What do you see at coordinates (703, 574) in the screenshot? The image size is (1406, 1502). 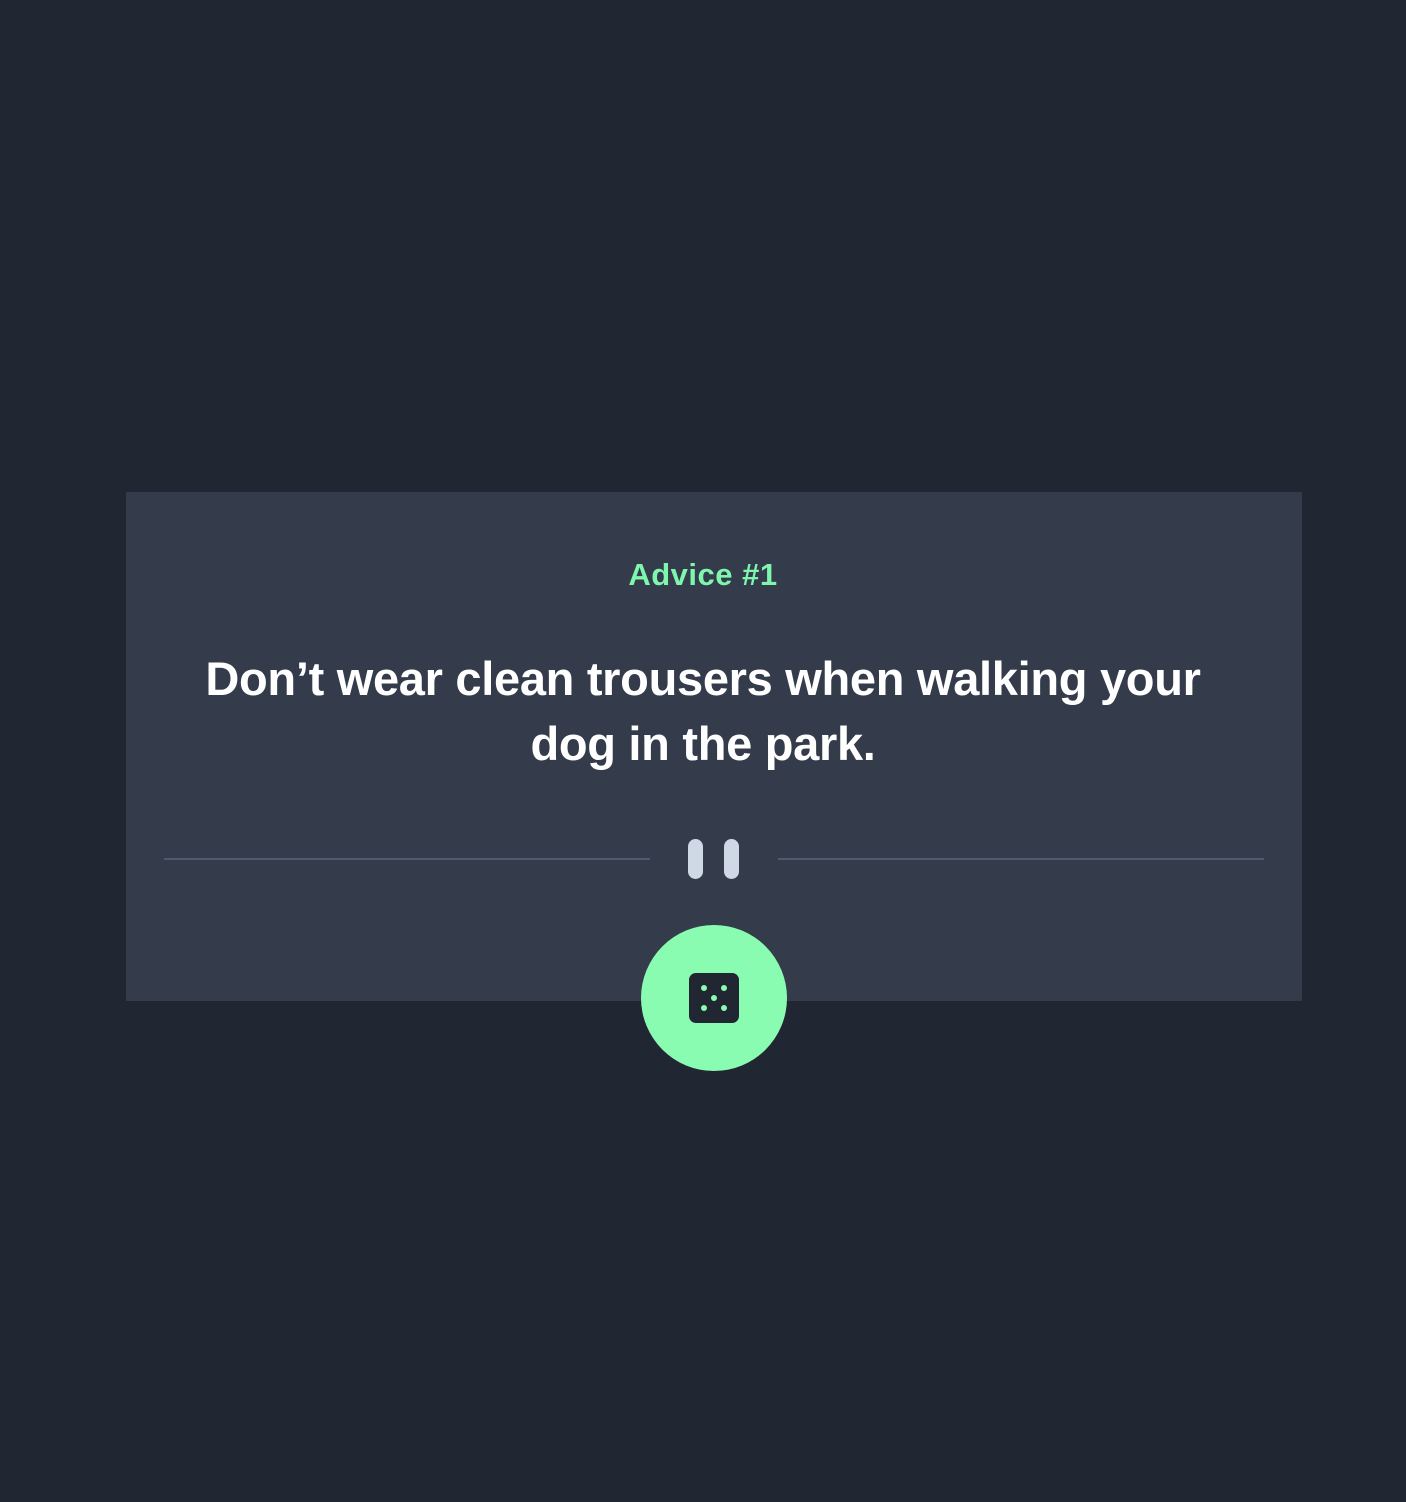 I see `advice-id-label: Advice #1` at bounding box center [703, 574].